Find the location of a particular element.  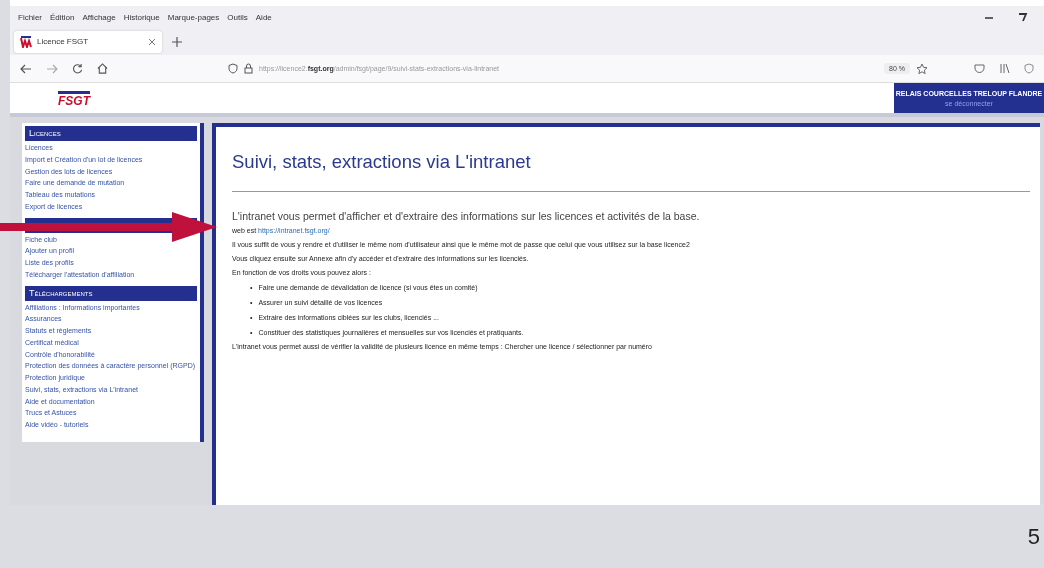

menu-item: Édition is located at coordinates (62, 17).